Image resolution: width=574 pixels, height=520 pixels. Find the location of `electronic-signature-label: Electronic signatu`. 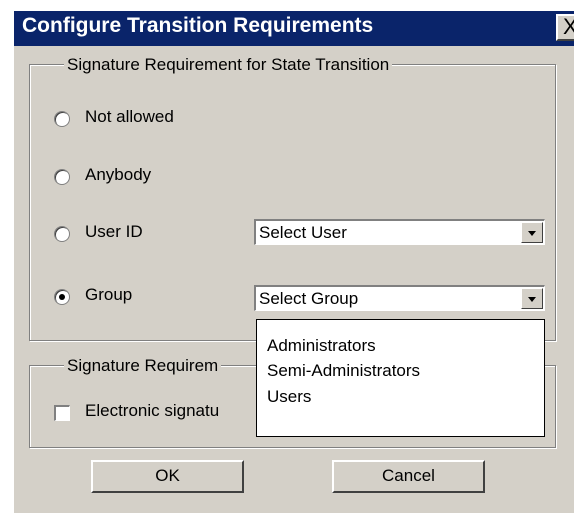

electronic-signature-label: Electronic signatu is located at coordinates (152, 410).